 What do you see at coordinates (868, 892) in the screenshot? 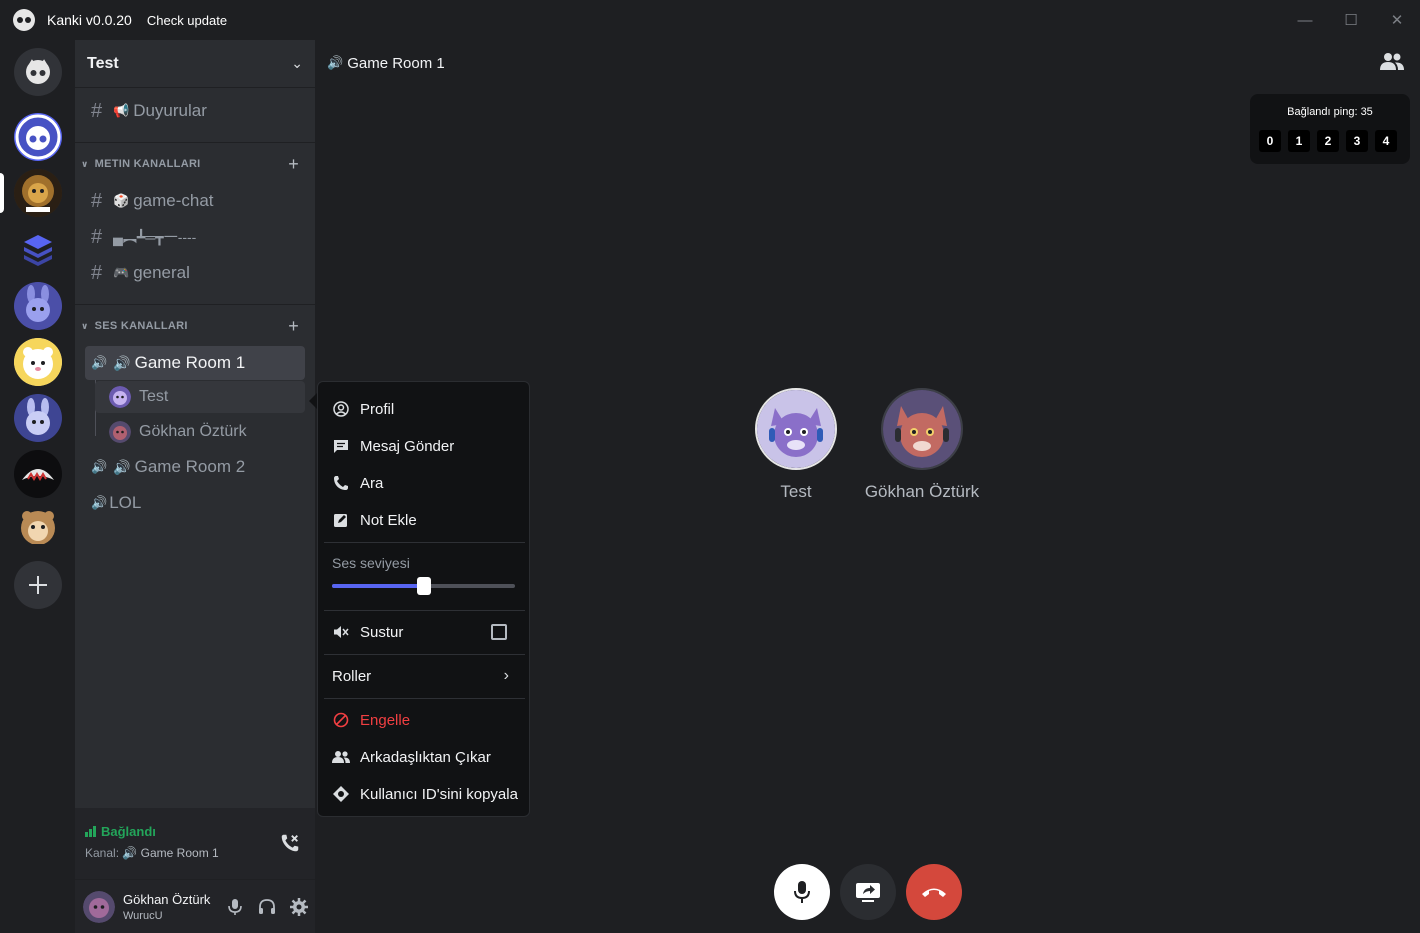
I see `screen-share-button` at bounding box center [868, 892].